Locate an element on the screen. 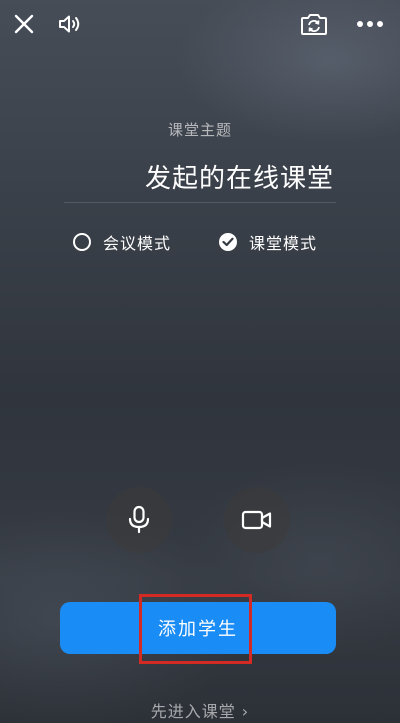 This screenshot has width=400, height=723. enter-class-link: 先进入课堂 › is located at coordinates (200, 710).